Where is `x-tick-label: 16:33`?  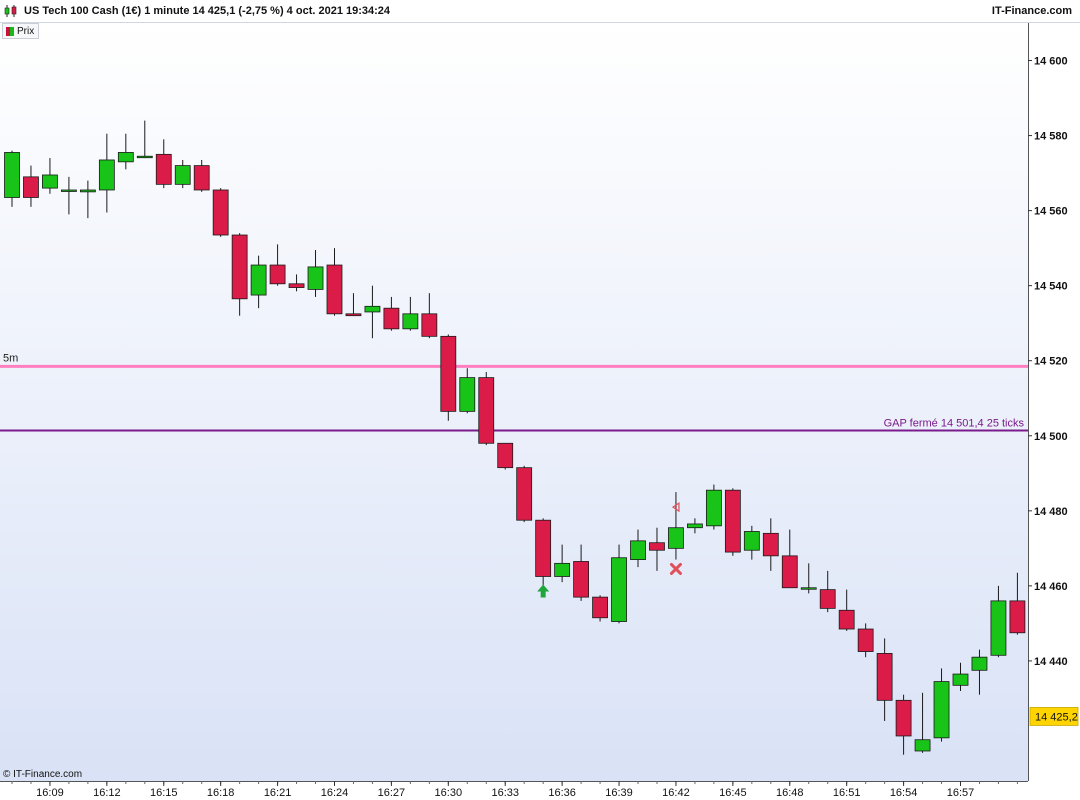 x-tick-label: 16:33 is located at coordinates (505, 793).